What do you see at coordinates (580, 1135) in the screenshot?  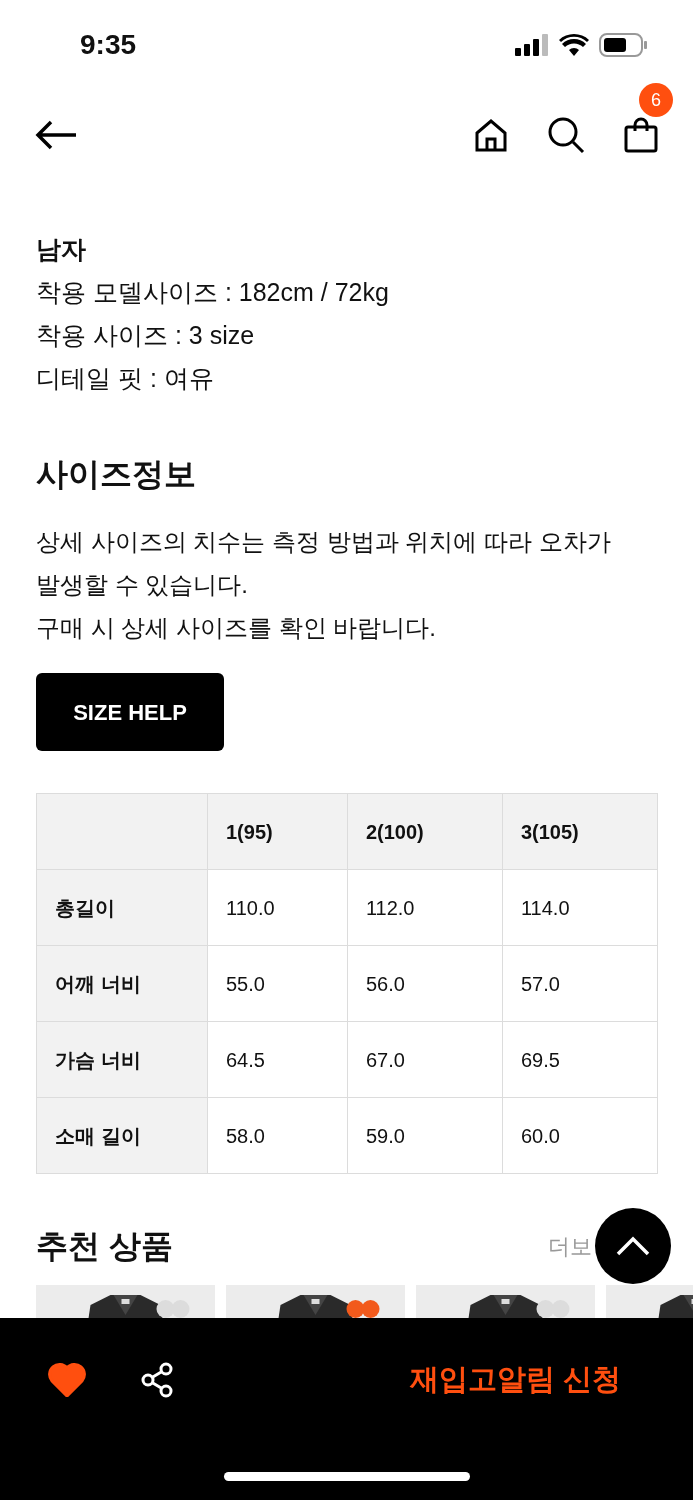 I see `table-cell: 60.0` at bounding box center [580, 1135].